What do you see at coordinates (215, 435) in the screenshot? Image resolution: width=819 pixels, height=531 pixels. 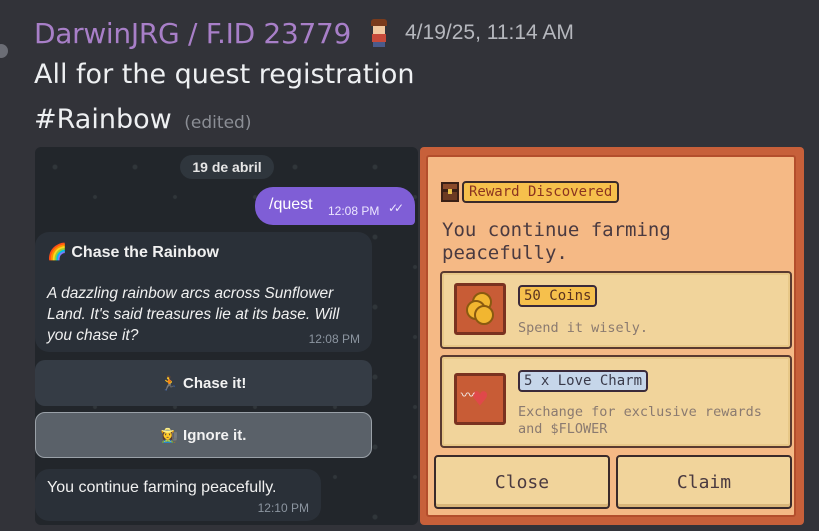 I see `ignore-it-label: Ignore it.` at bounding box center [215, 435].